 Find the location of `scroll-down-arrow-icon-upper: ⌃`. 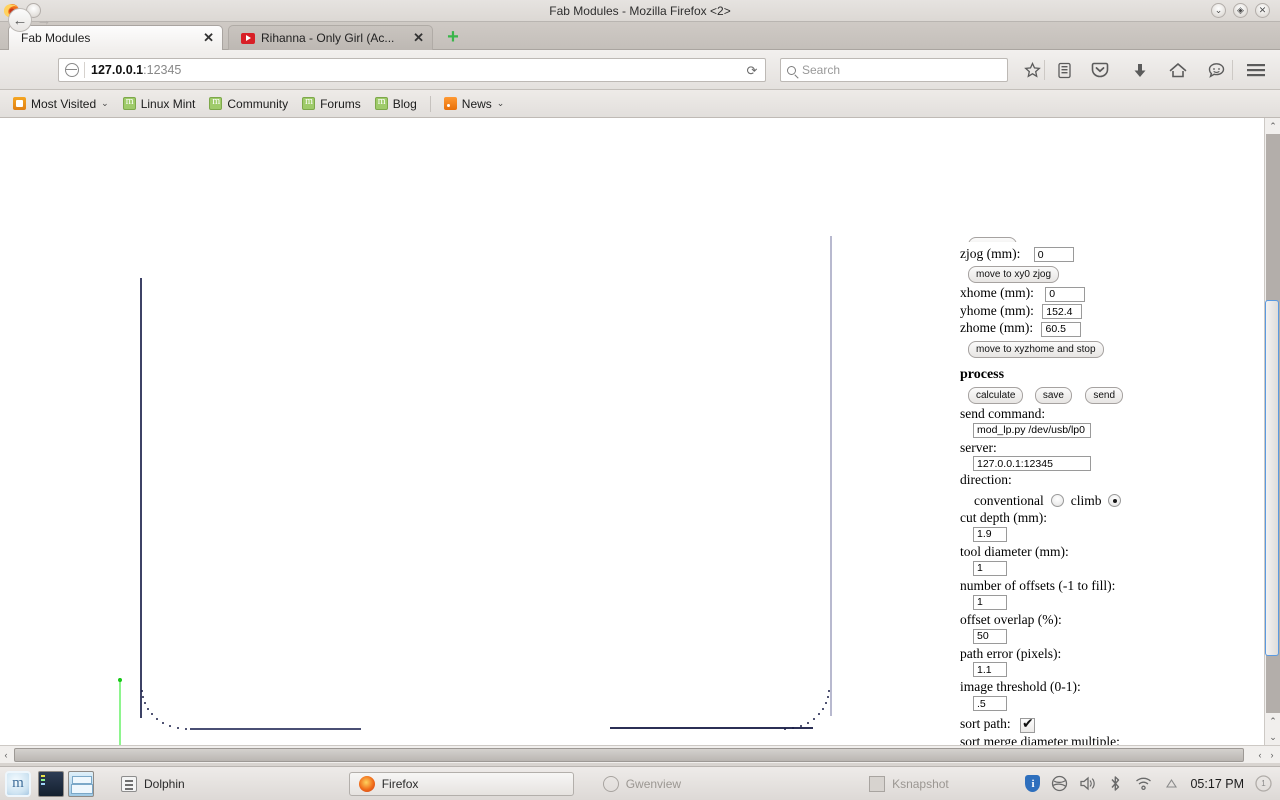

scroll-down-arrow-icon-upper: ⌃ is located at coordinates (1272, 721).